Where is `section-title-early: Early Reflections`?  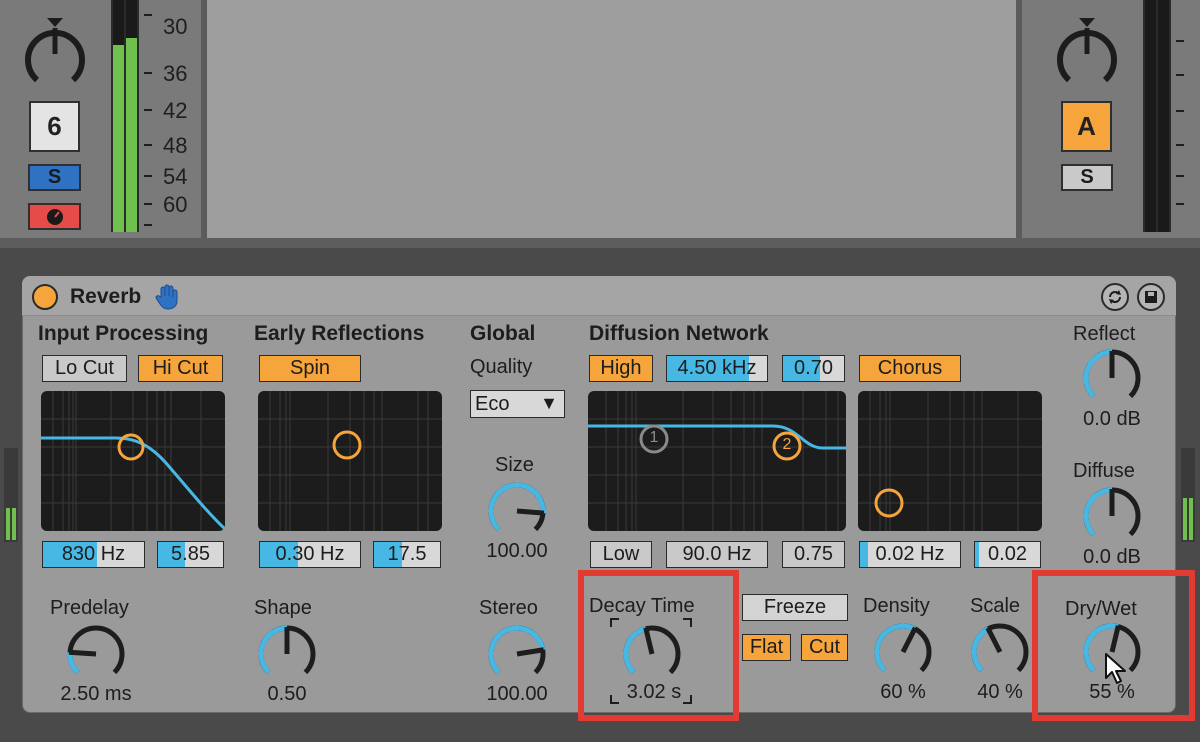
section-title-early: Early Reflections is located at coordinates (339, 333).